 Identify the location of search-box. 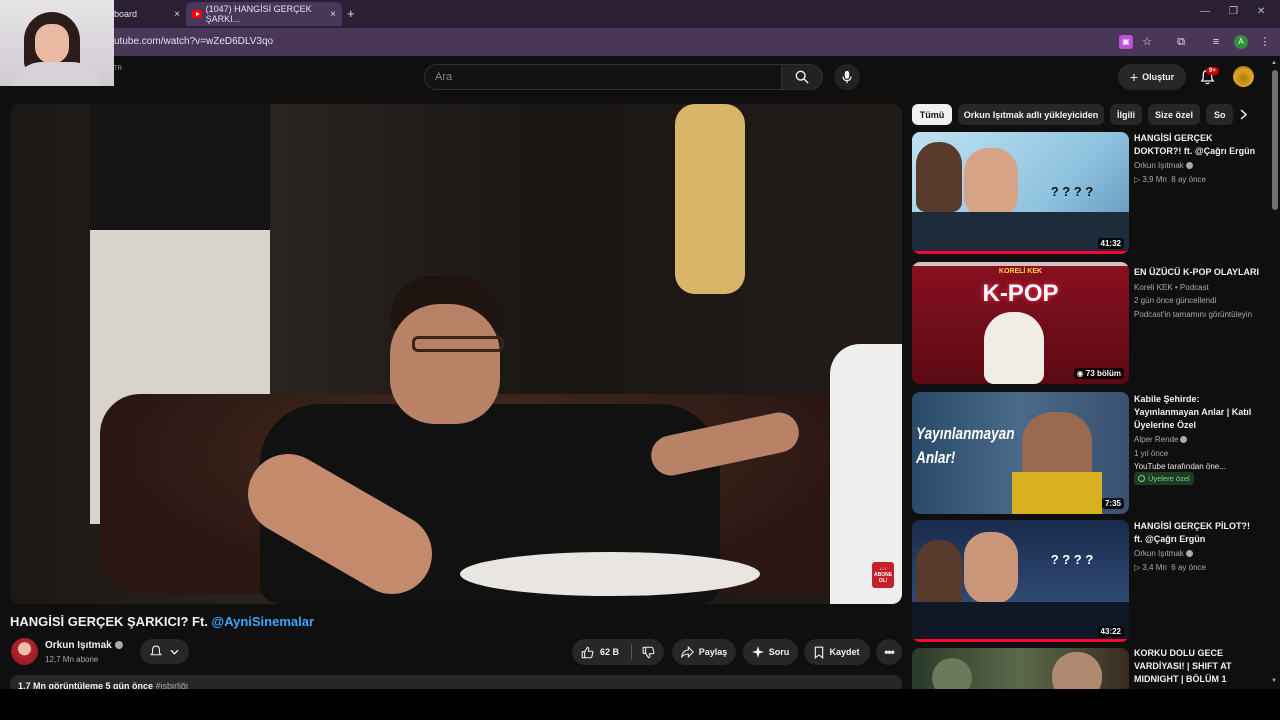
(603, 77).